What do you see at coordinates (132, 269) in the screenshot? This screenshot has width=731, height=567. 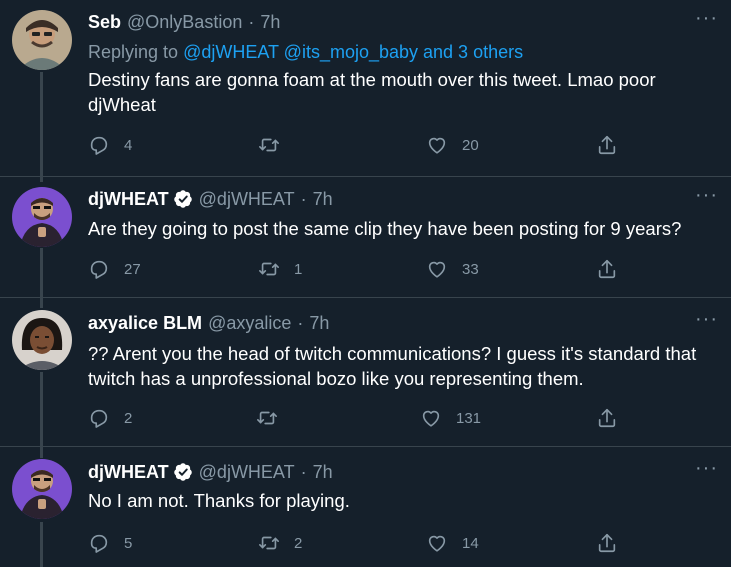 I see `reply-count: 27` at bounding box center [132, 269].